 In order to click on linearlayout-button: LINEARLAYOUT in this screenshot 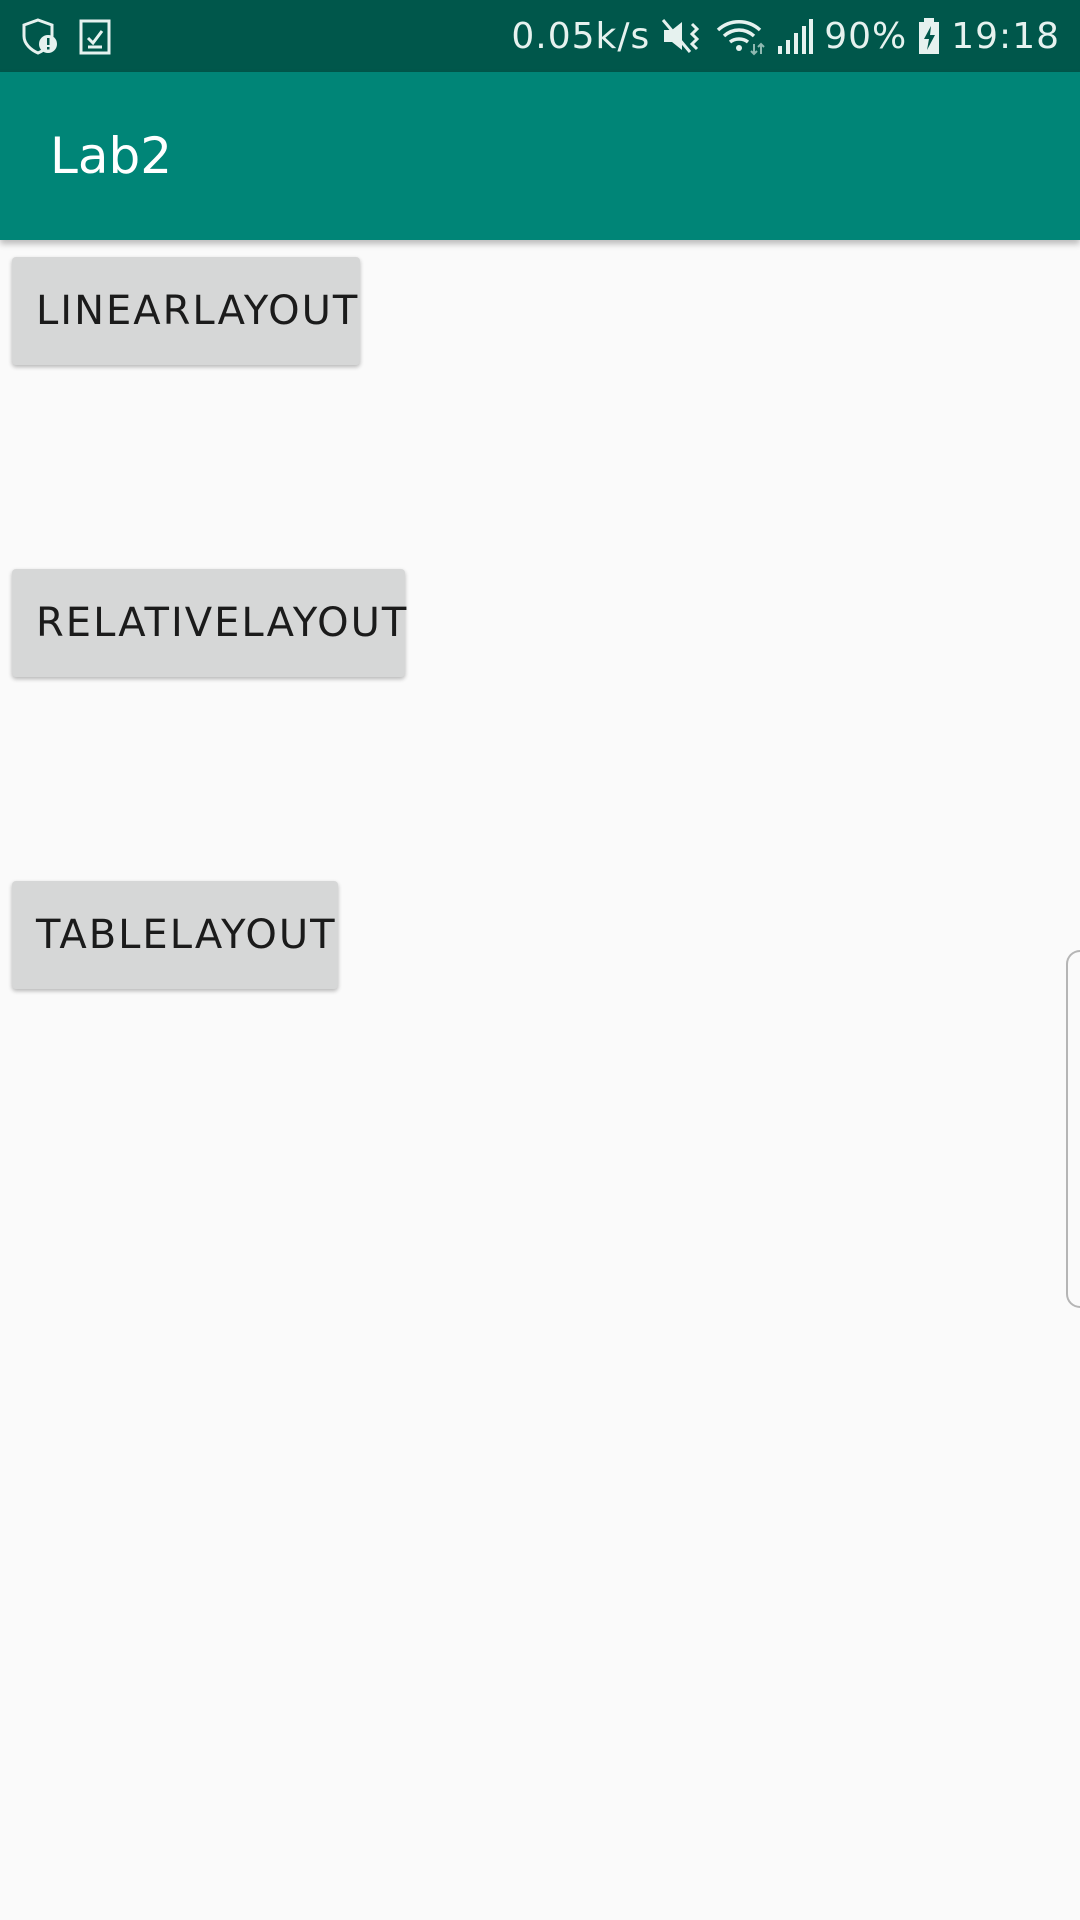, I will do `click(186, 311)`.